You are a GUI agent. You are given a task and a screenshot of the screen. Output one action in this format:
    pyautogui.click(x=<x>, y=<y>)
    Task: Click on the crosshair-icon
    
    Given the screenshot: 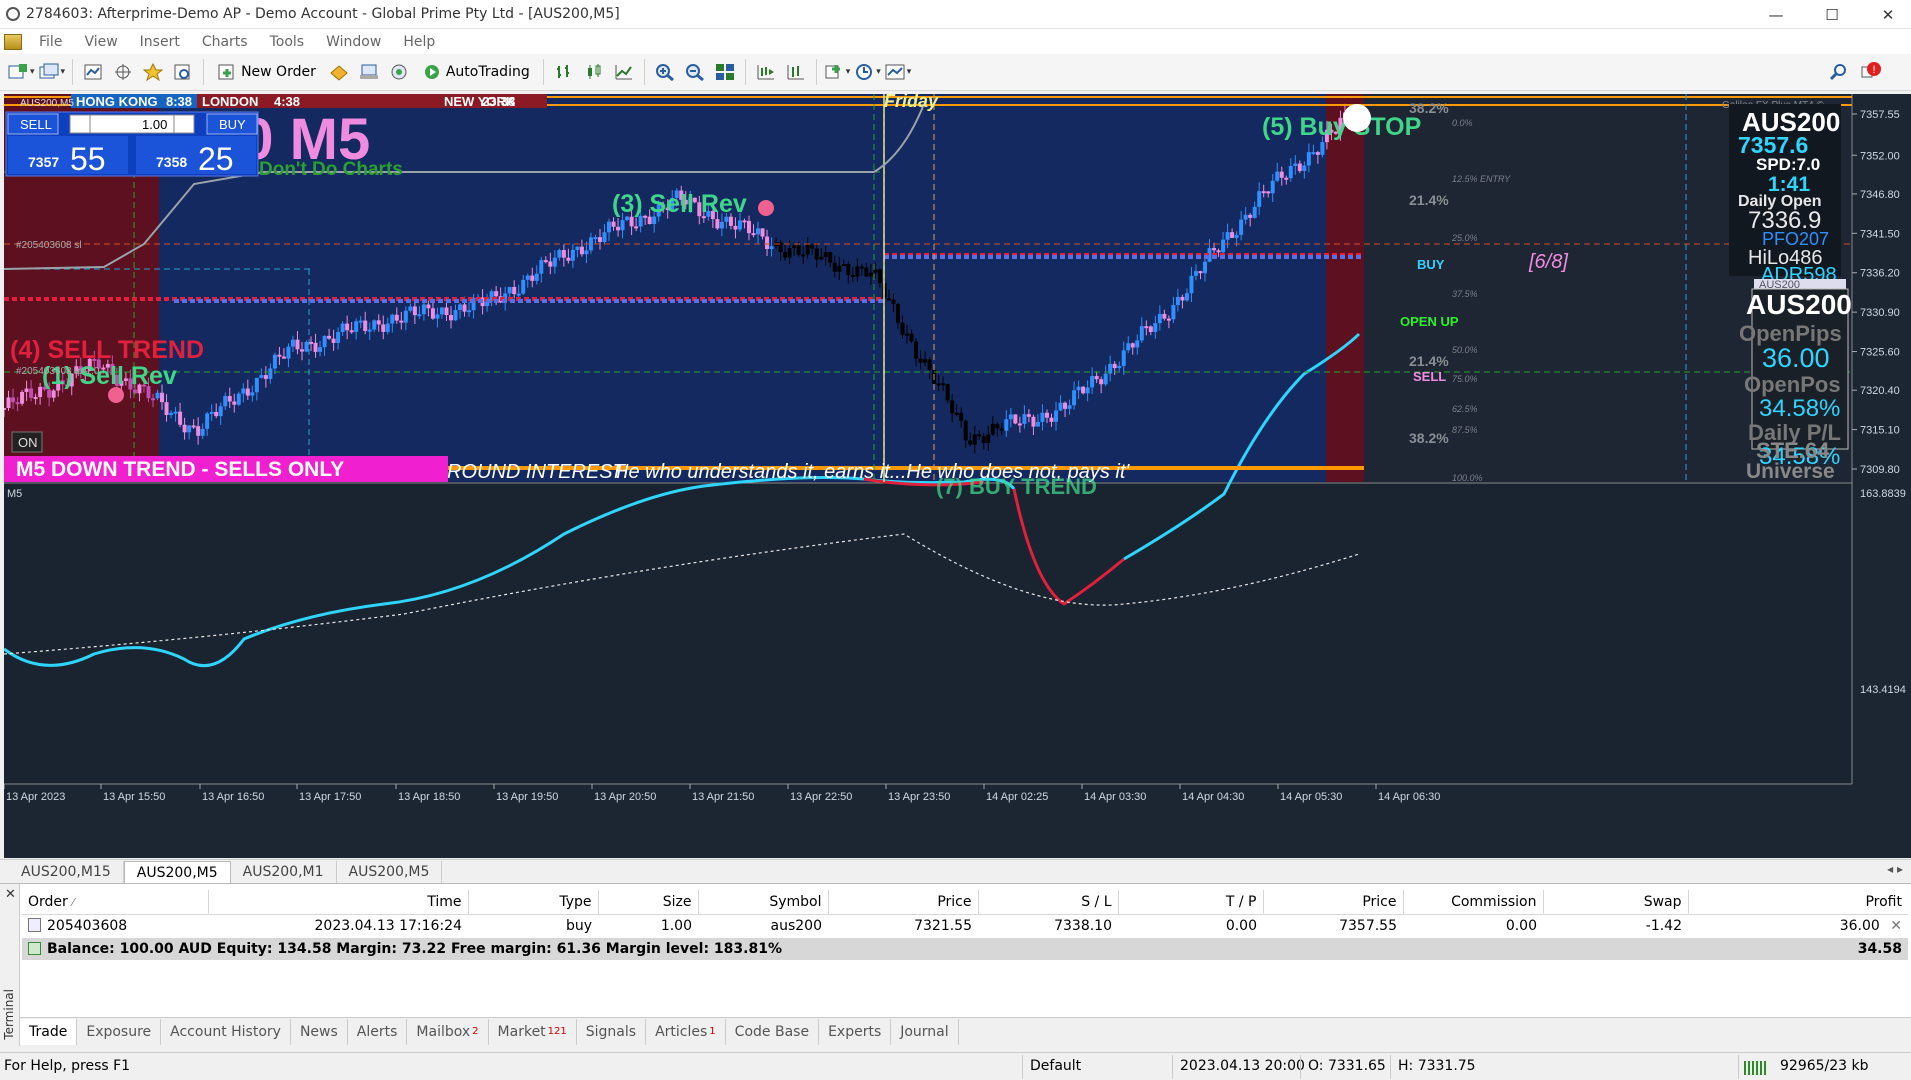 What is the action you would take?
    pyautogui.click(x=123, y=72)
    